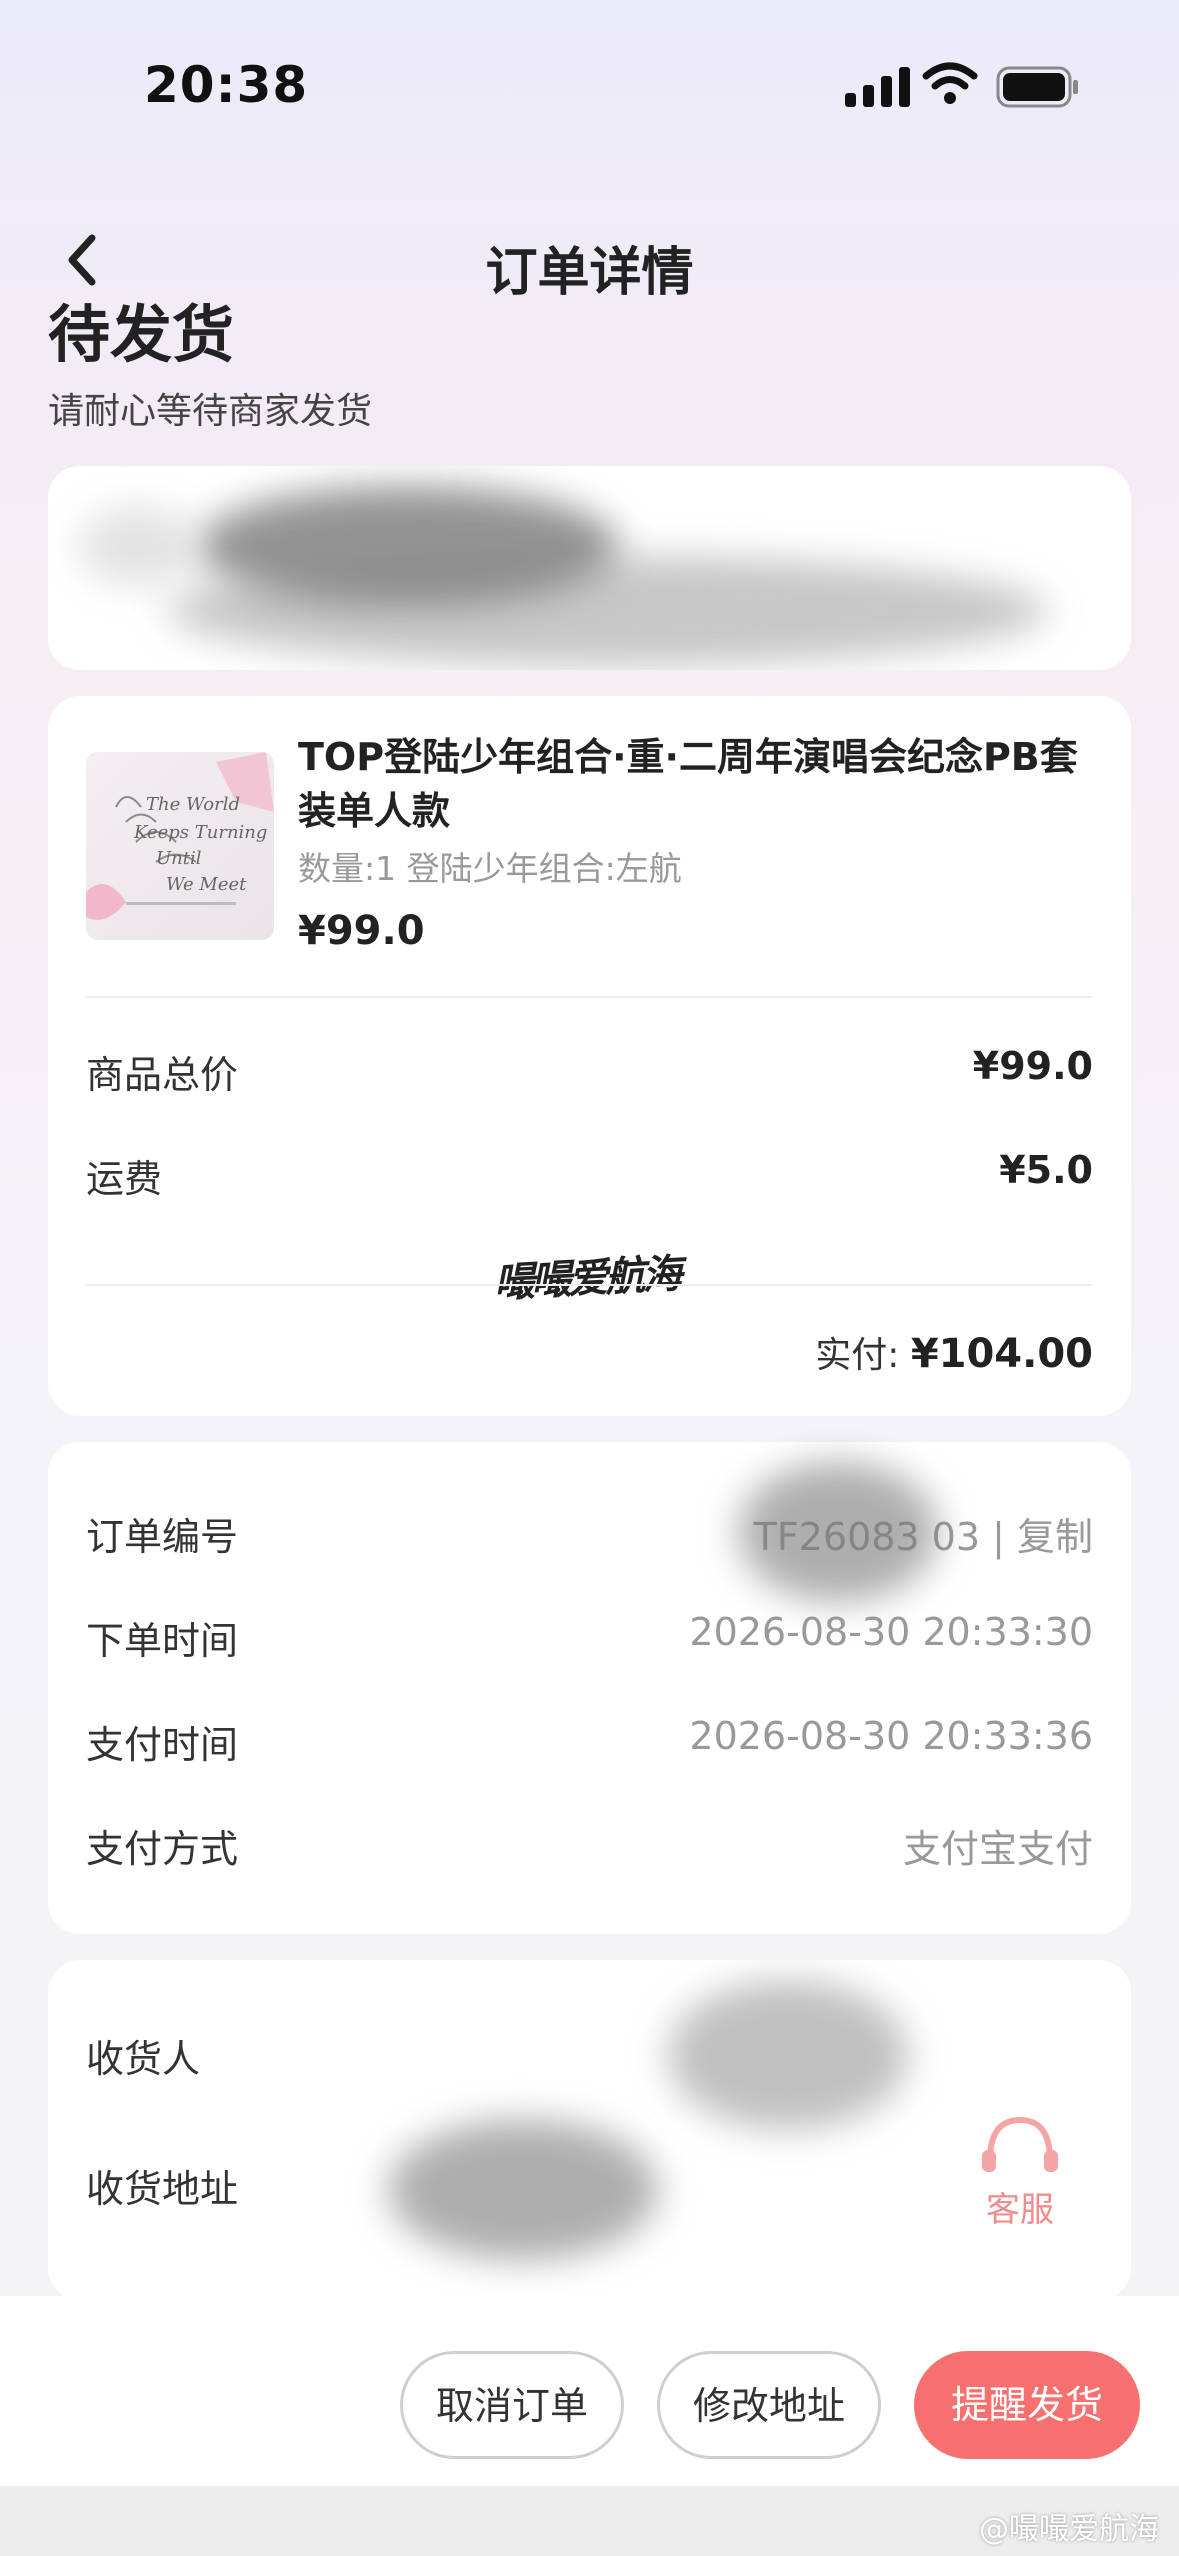 The height and width of the screenshot is (2556, 1179). I want to click on shipping-address-card, so click(589, 568).